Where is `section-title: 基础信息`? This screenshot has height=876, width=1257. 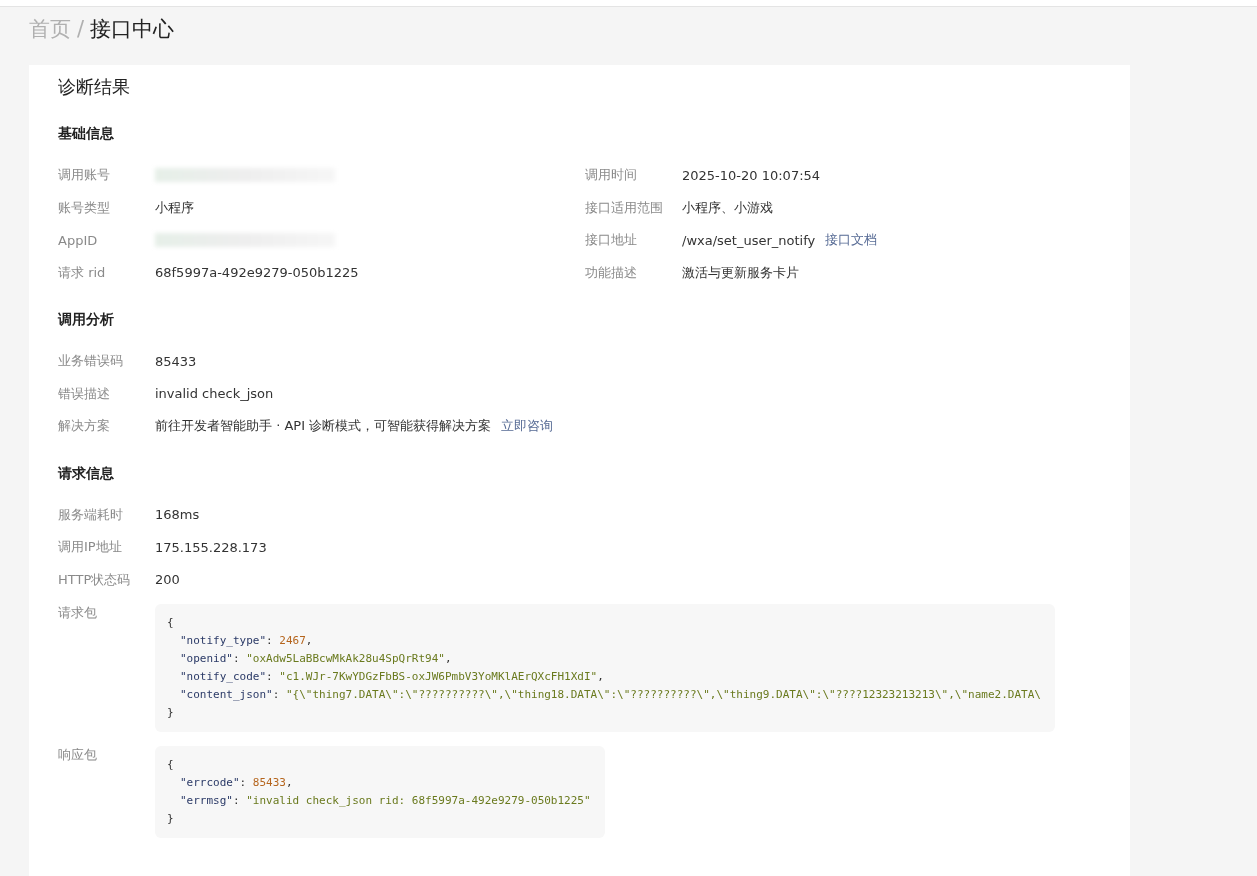
section-title: 基础信息 is located at coordinates (86, 133).